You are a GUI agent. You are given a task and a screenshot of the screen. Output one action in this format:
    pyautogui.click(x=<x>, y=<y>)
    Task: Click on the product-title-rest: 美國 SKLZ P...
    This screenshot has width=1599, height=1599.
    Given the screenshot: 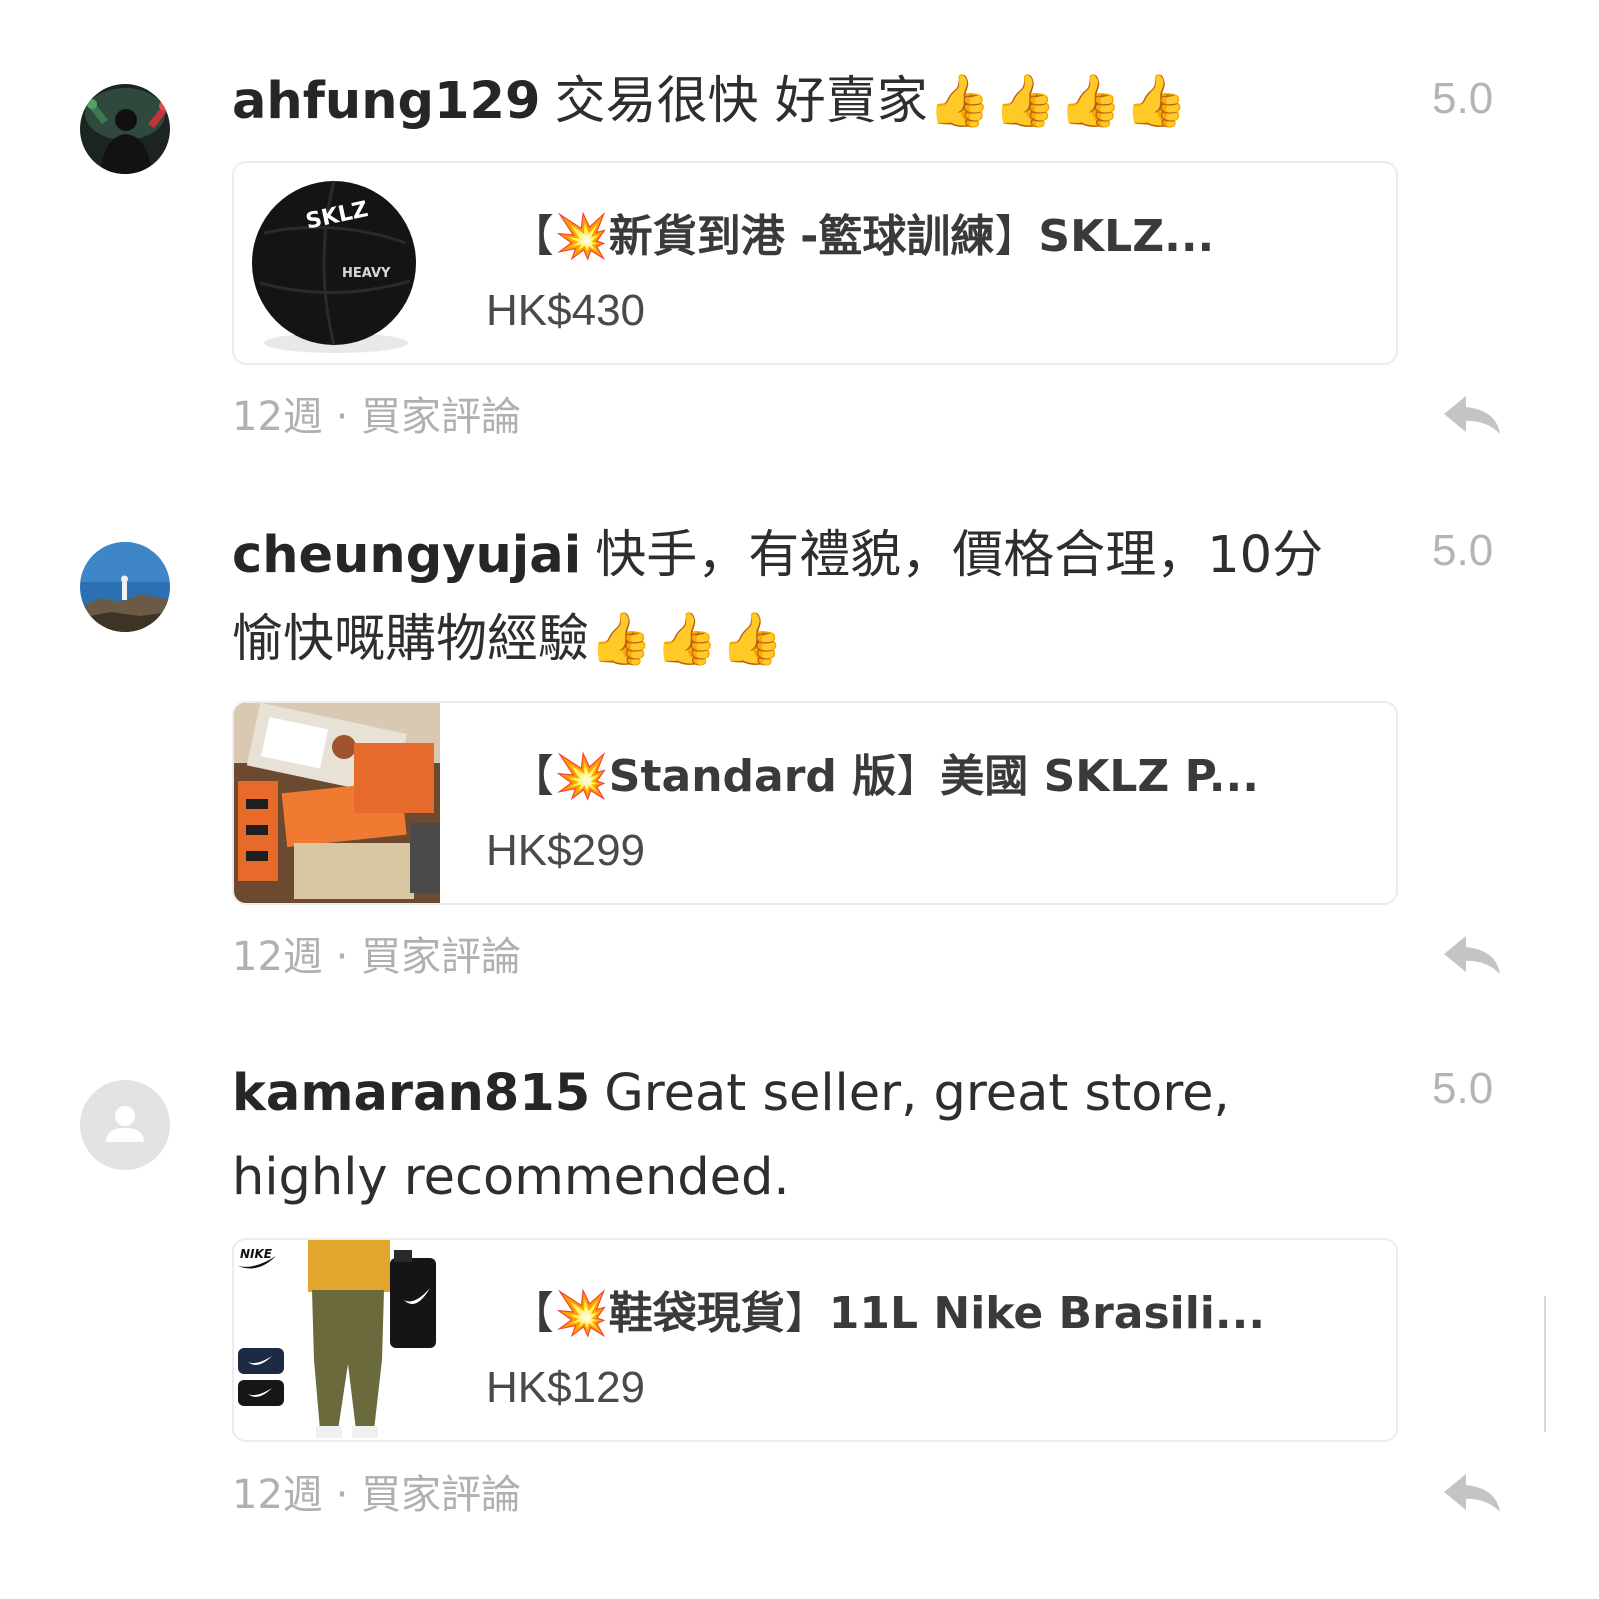 What is the action you would take?
    pyautogui.click(x=1099, y=776)
    